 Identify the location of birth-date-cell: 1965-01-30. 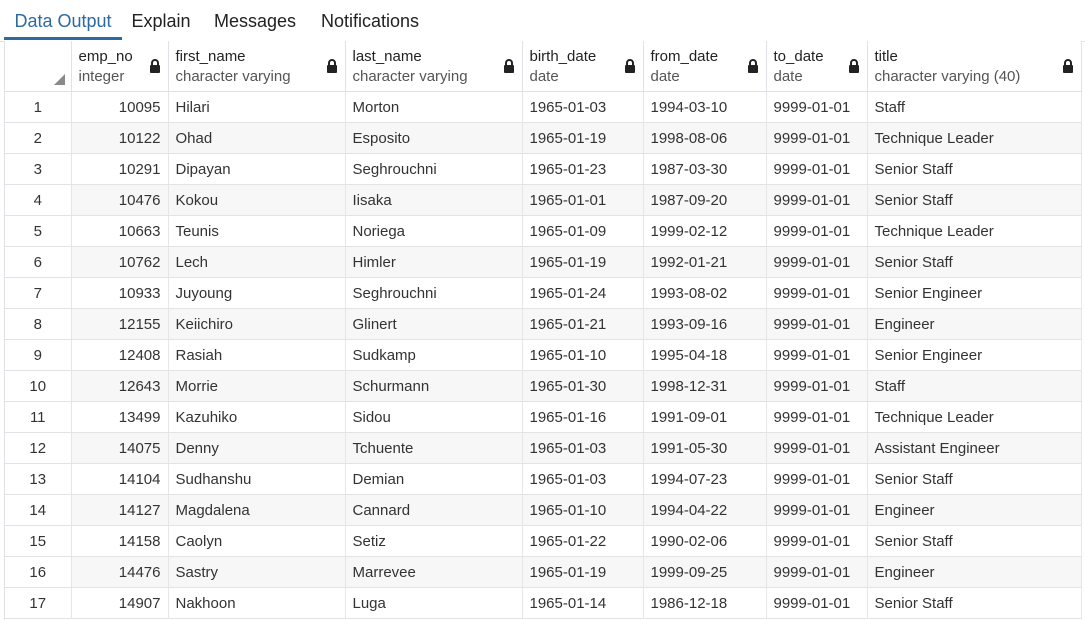
(583, 386).